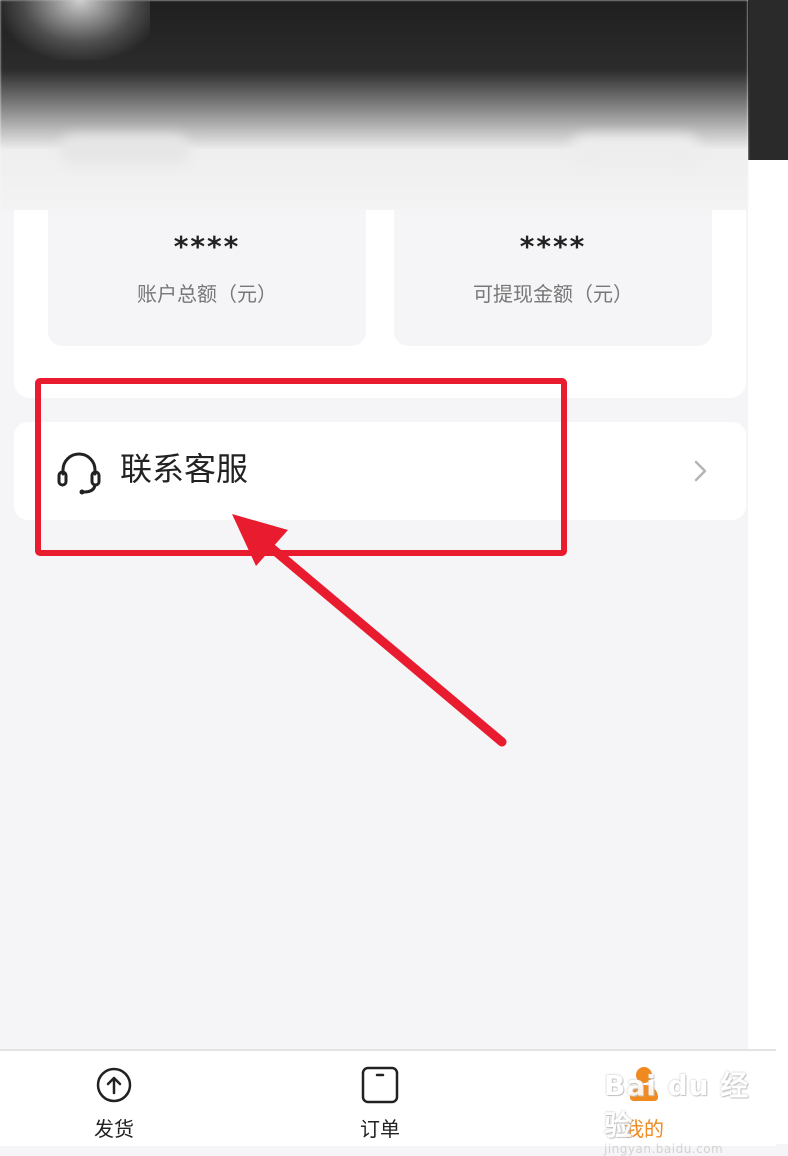 This screenshot has width=788, height=1156. What do you see at coordinates (301, 467) in the screenshot?
I see `annotation-highlight-box` at bounding box center [301, 467].